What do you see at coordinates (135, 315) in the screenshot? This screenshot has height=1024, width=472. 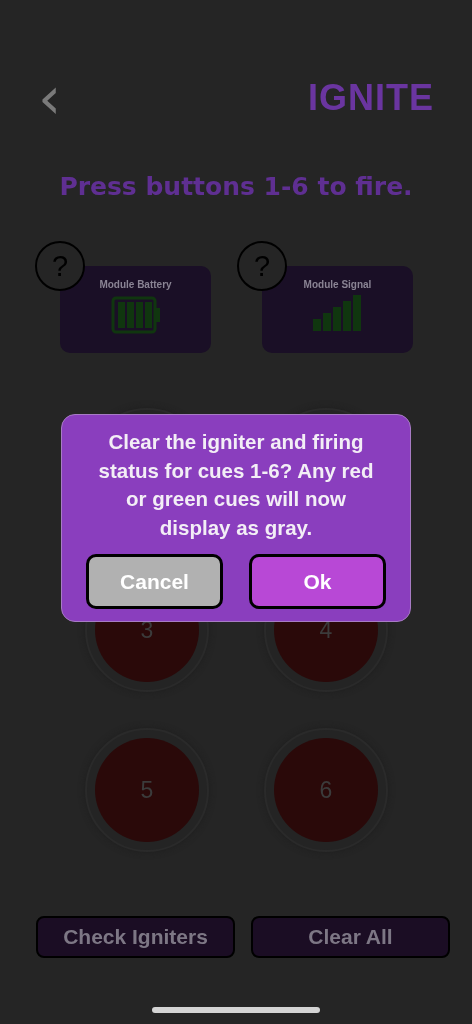 I see `battery-icon` at bounding box center [135, 315].